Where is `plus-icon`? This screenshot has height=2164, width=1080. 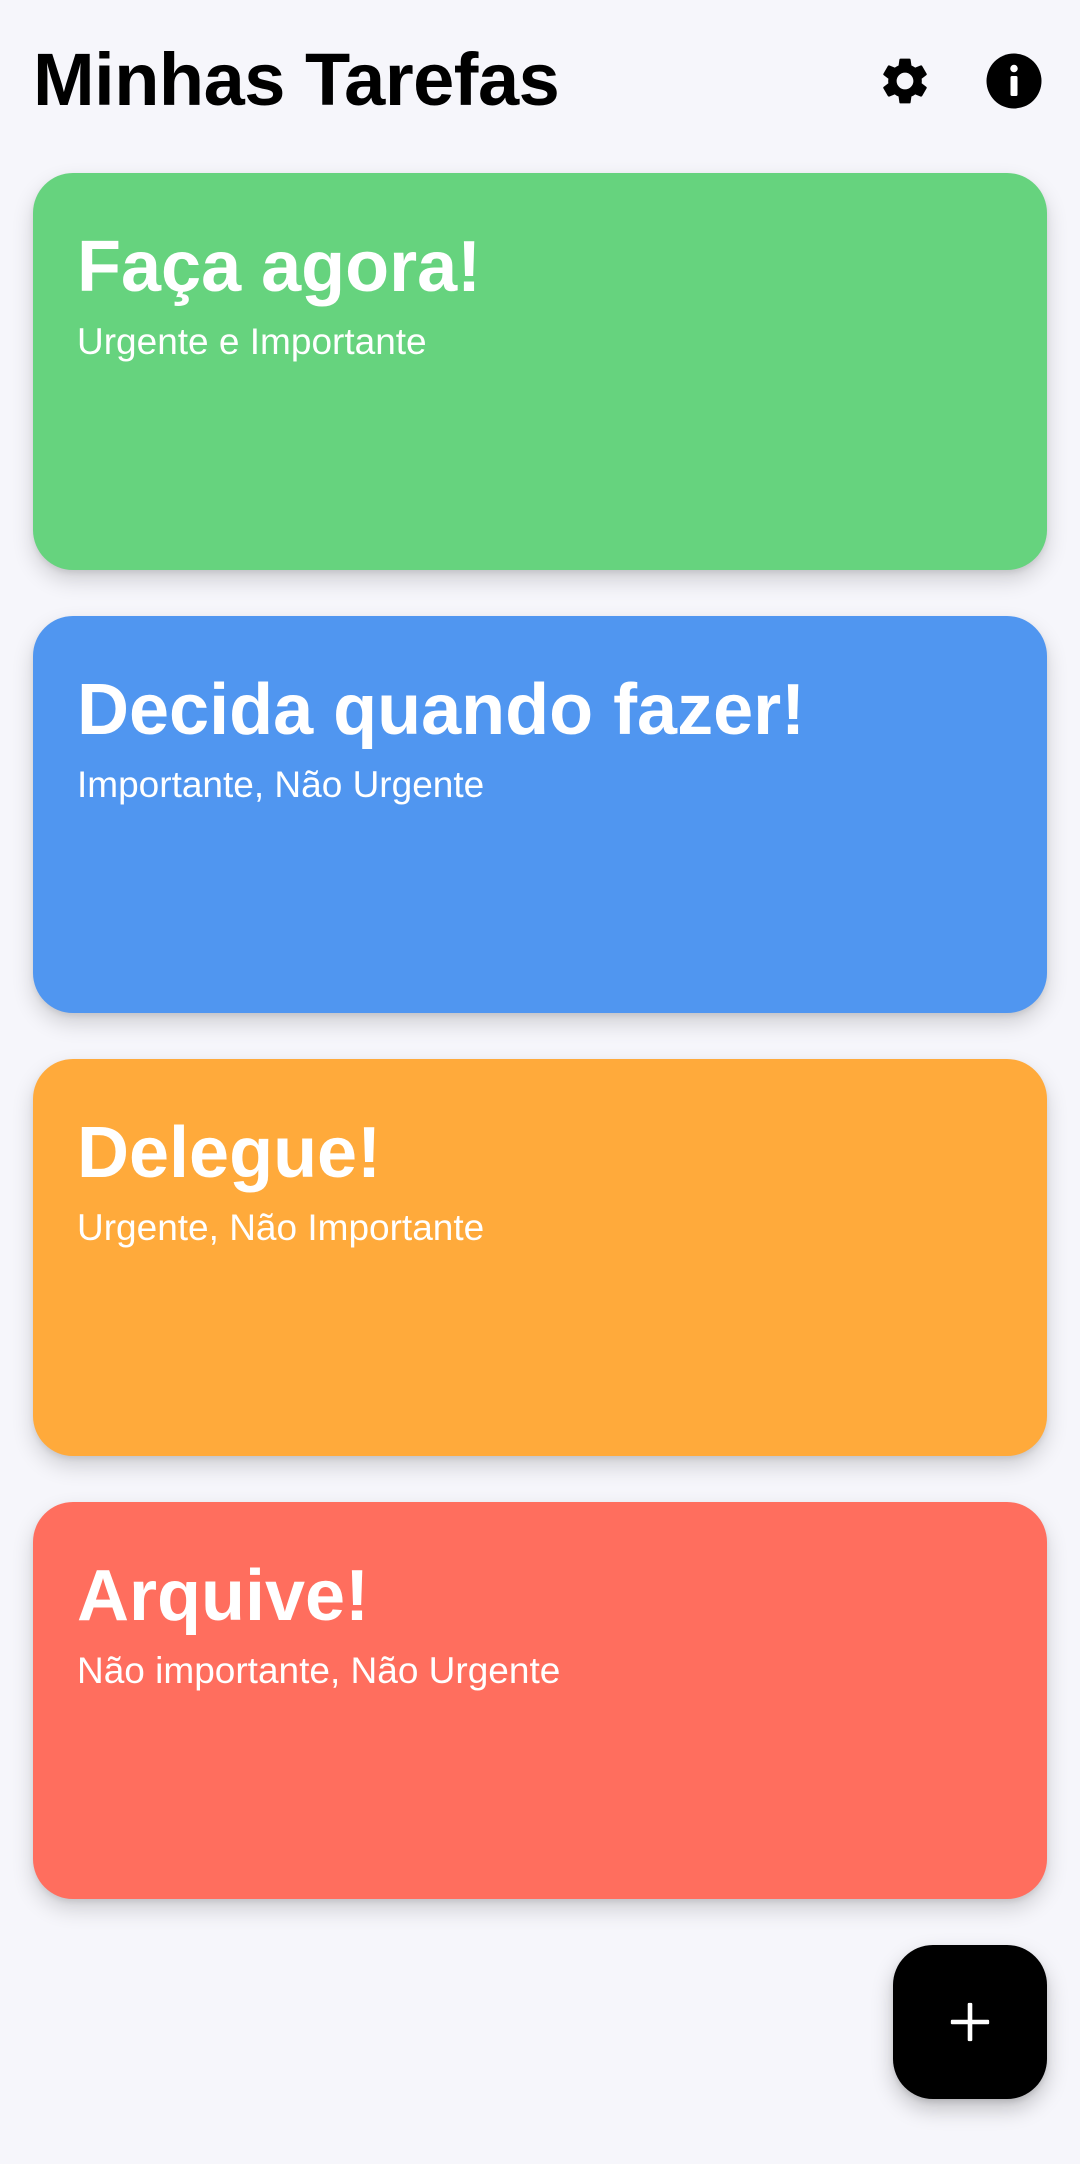
plus-icon is located at coordinates (970, 2022).